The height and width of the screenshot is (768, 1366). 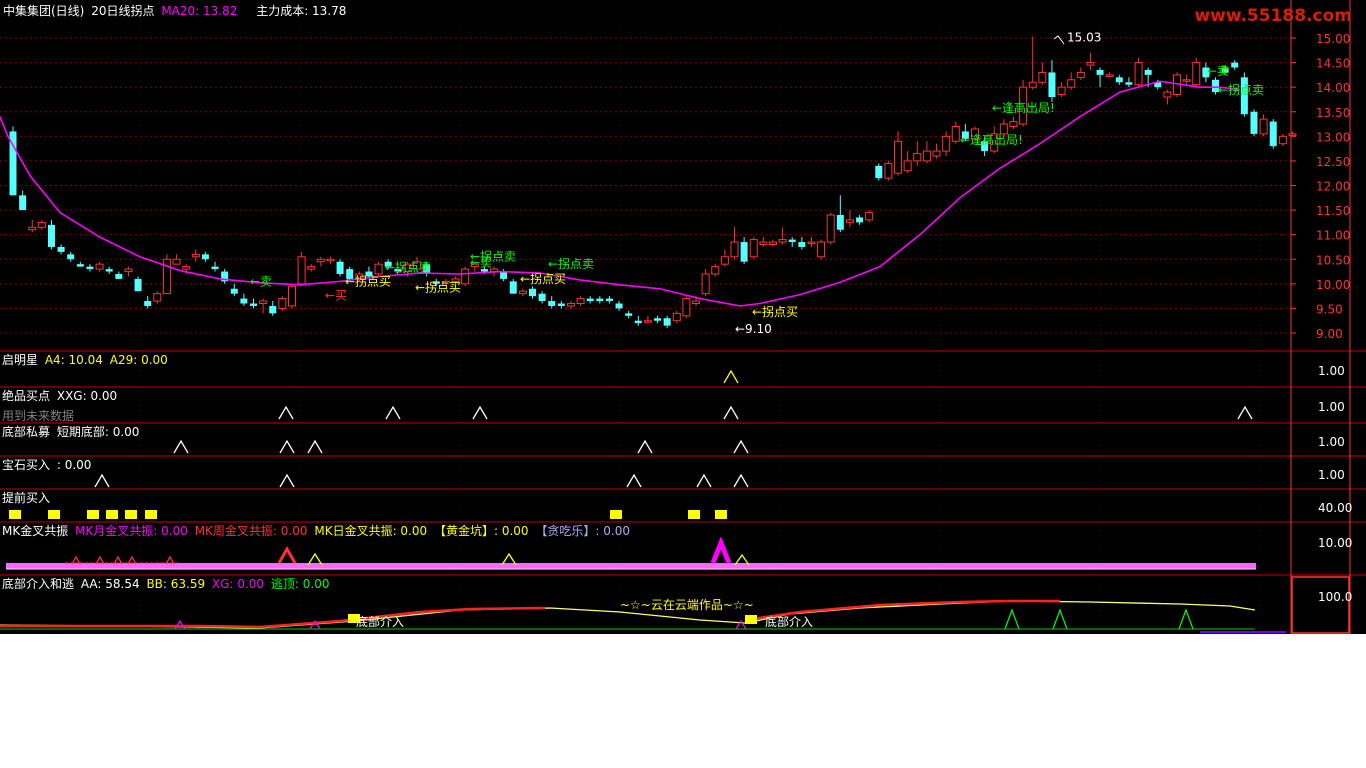 I want to click on panel-axis-label: 100.0, so click(x=1335, y=597).